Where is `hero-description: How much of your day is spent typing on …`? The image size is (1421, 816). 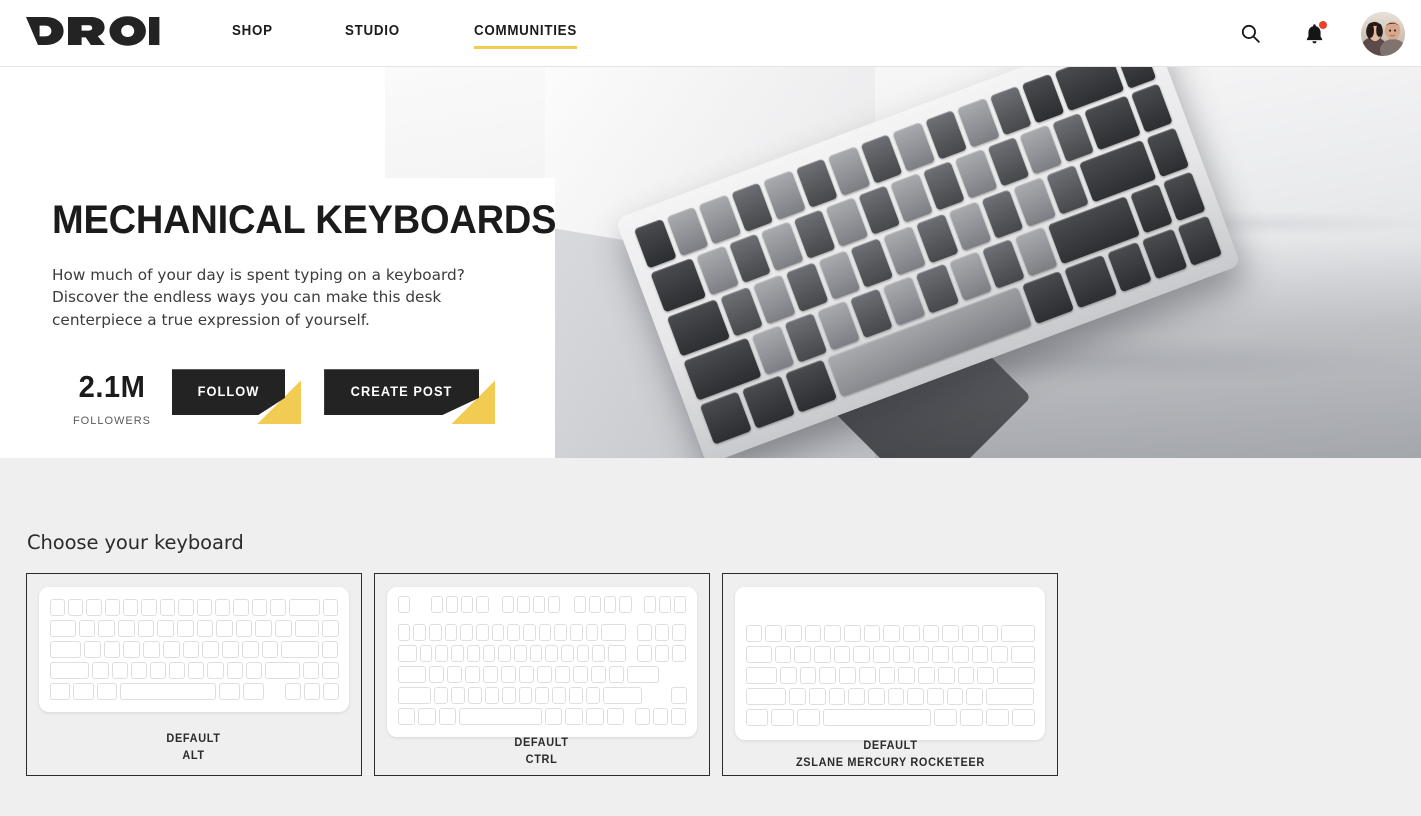
hero-description: How much of your day is spent typing on … is located at coordinates (258, 297).